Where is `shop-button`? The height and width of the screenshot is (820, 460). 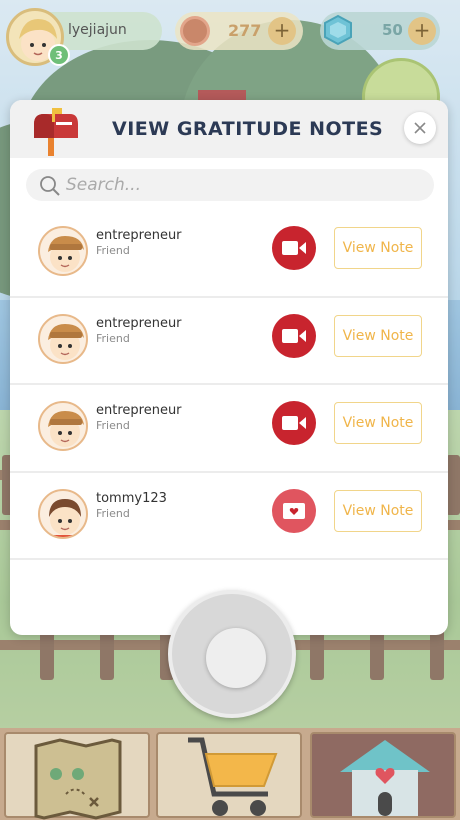
shop-button is located at coordinates (229, 775).